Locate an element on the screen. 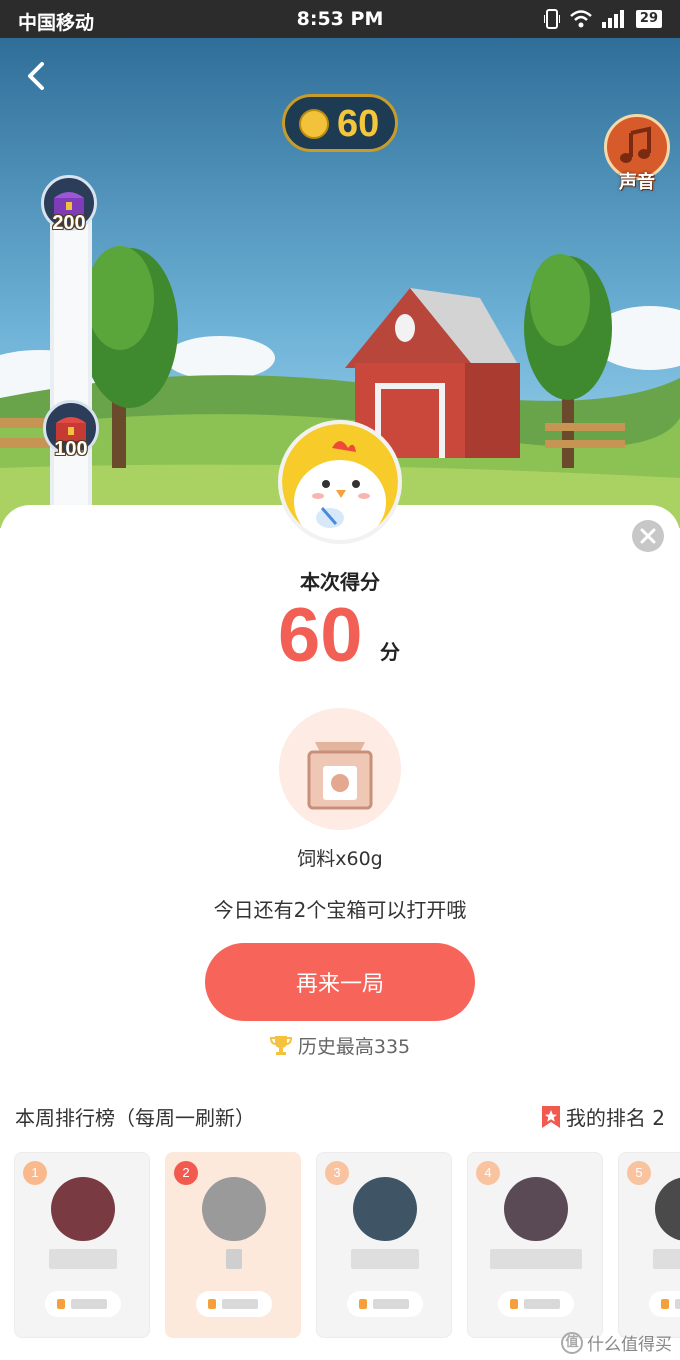 This screenshot has width=680, height=1360. my-rank-text: 我的排名 2 is located at coordinates (615, 1118).